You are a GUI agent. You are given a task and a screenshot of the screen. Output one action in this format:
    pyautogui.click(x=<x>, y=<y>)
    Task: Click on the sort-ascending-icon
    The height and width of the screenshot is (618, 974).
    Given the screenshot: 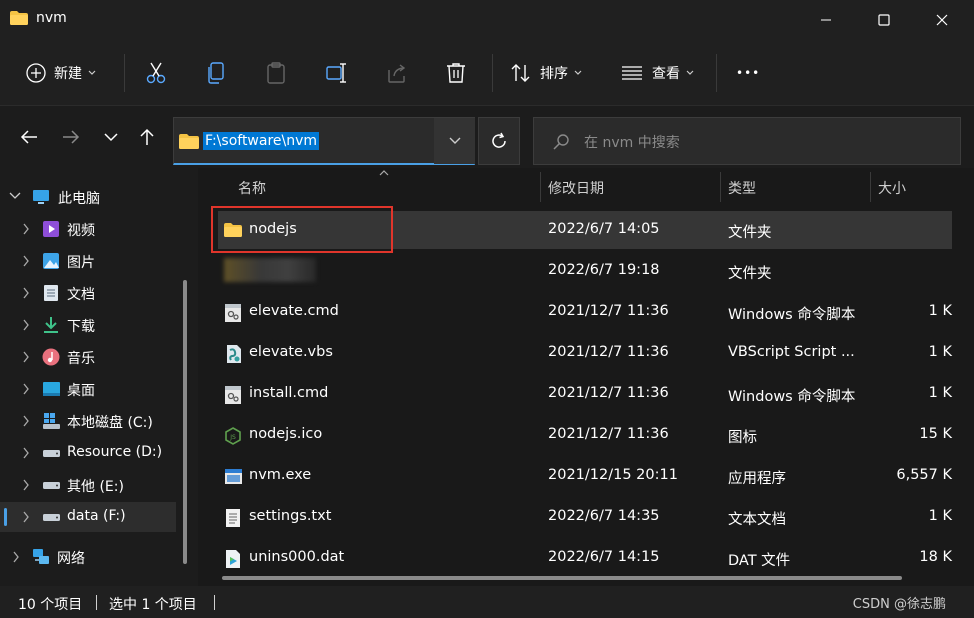 What is the action you would take?
    pyautogui.click(x=384, y=173)
    